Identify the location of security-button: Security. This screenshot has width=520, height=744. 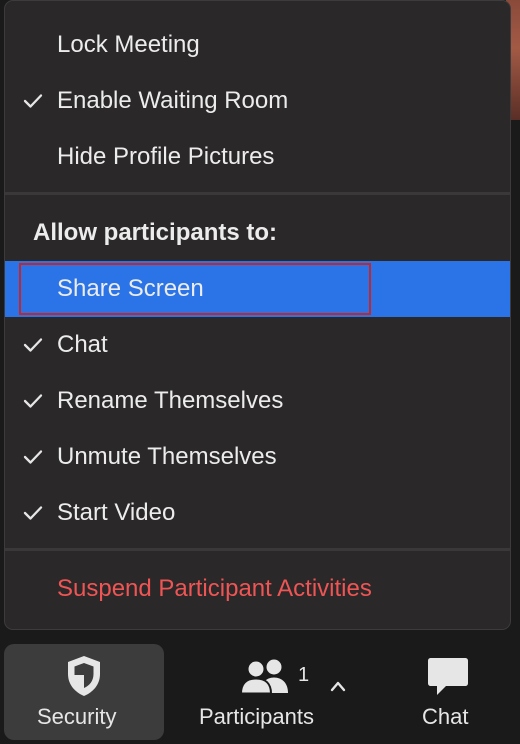
(84, 692).